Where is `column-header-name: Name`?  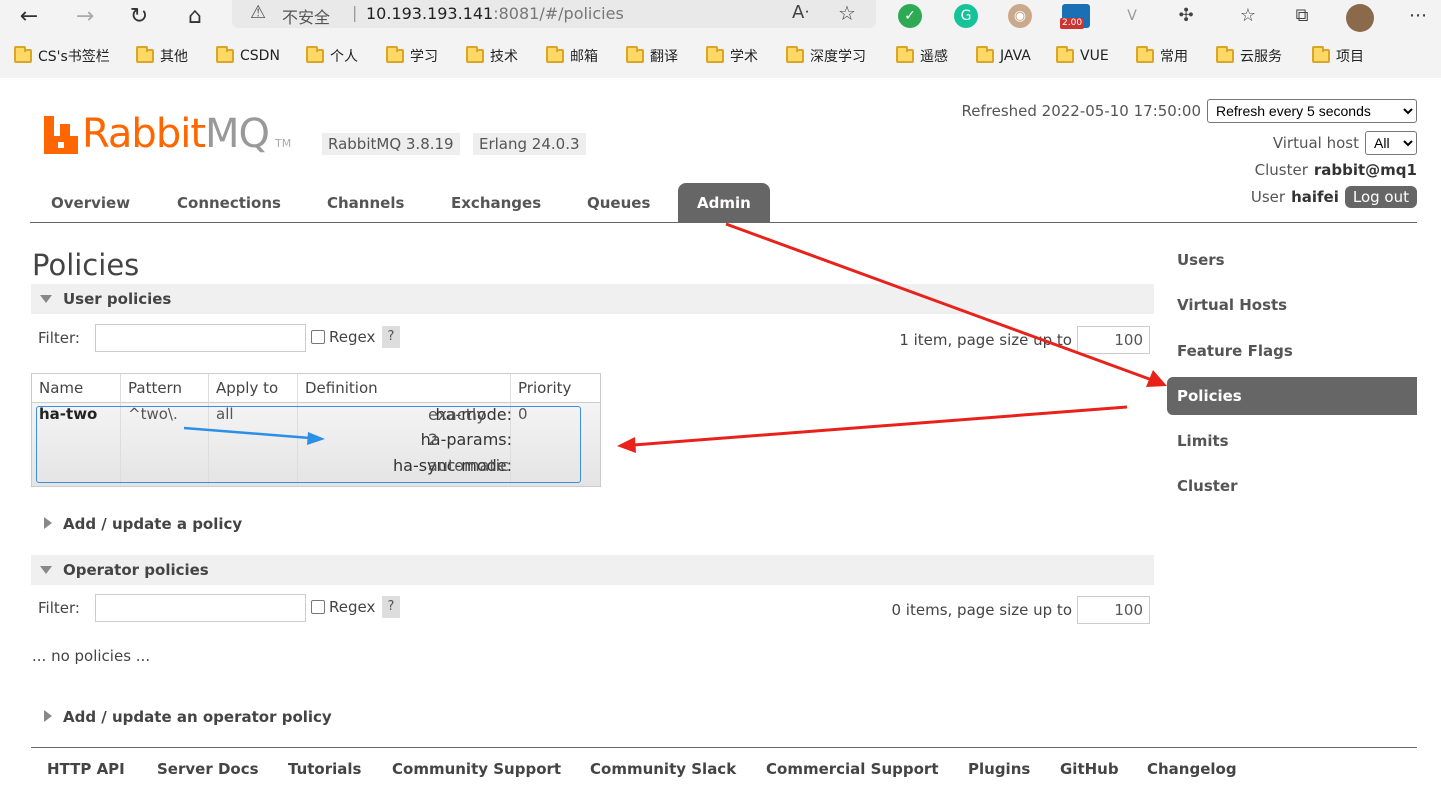 column-header-name: Name is located at coordinates (76, 388).